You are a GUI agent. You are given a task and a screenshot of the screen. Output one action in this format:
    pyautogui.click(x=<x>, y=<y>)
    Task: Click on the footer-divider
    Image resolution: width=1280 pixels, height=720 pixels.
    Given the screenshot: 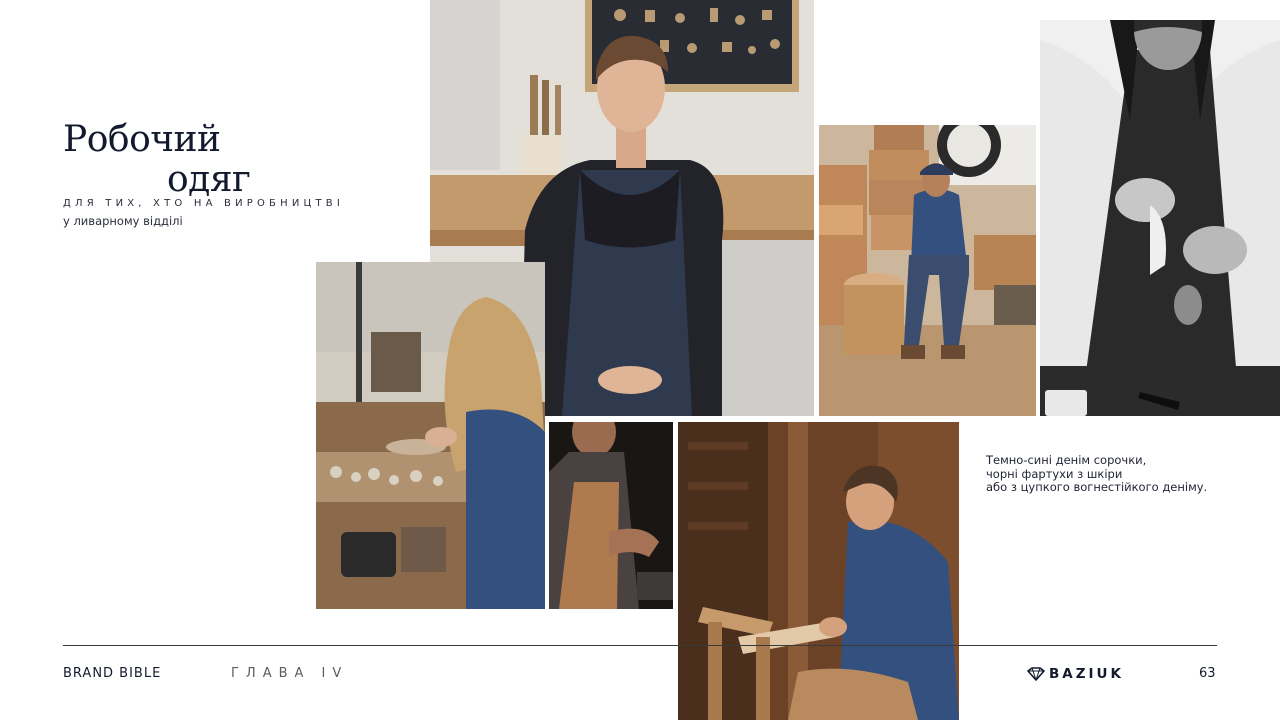 What is the action you would take?
    pyautogui.click(x=640, y=645)
    